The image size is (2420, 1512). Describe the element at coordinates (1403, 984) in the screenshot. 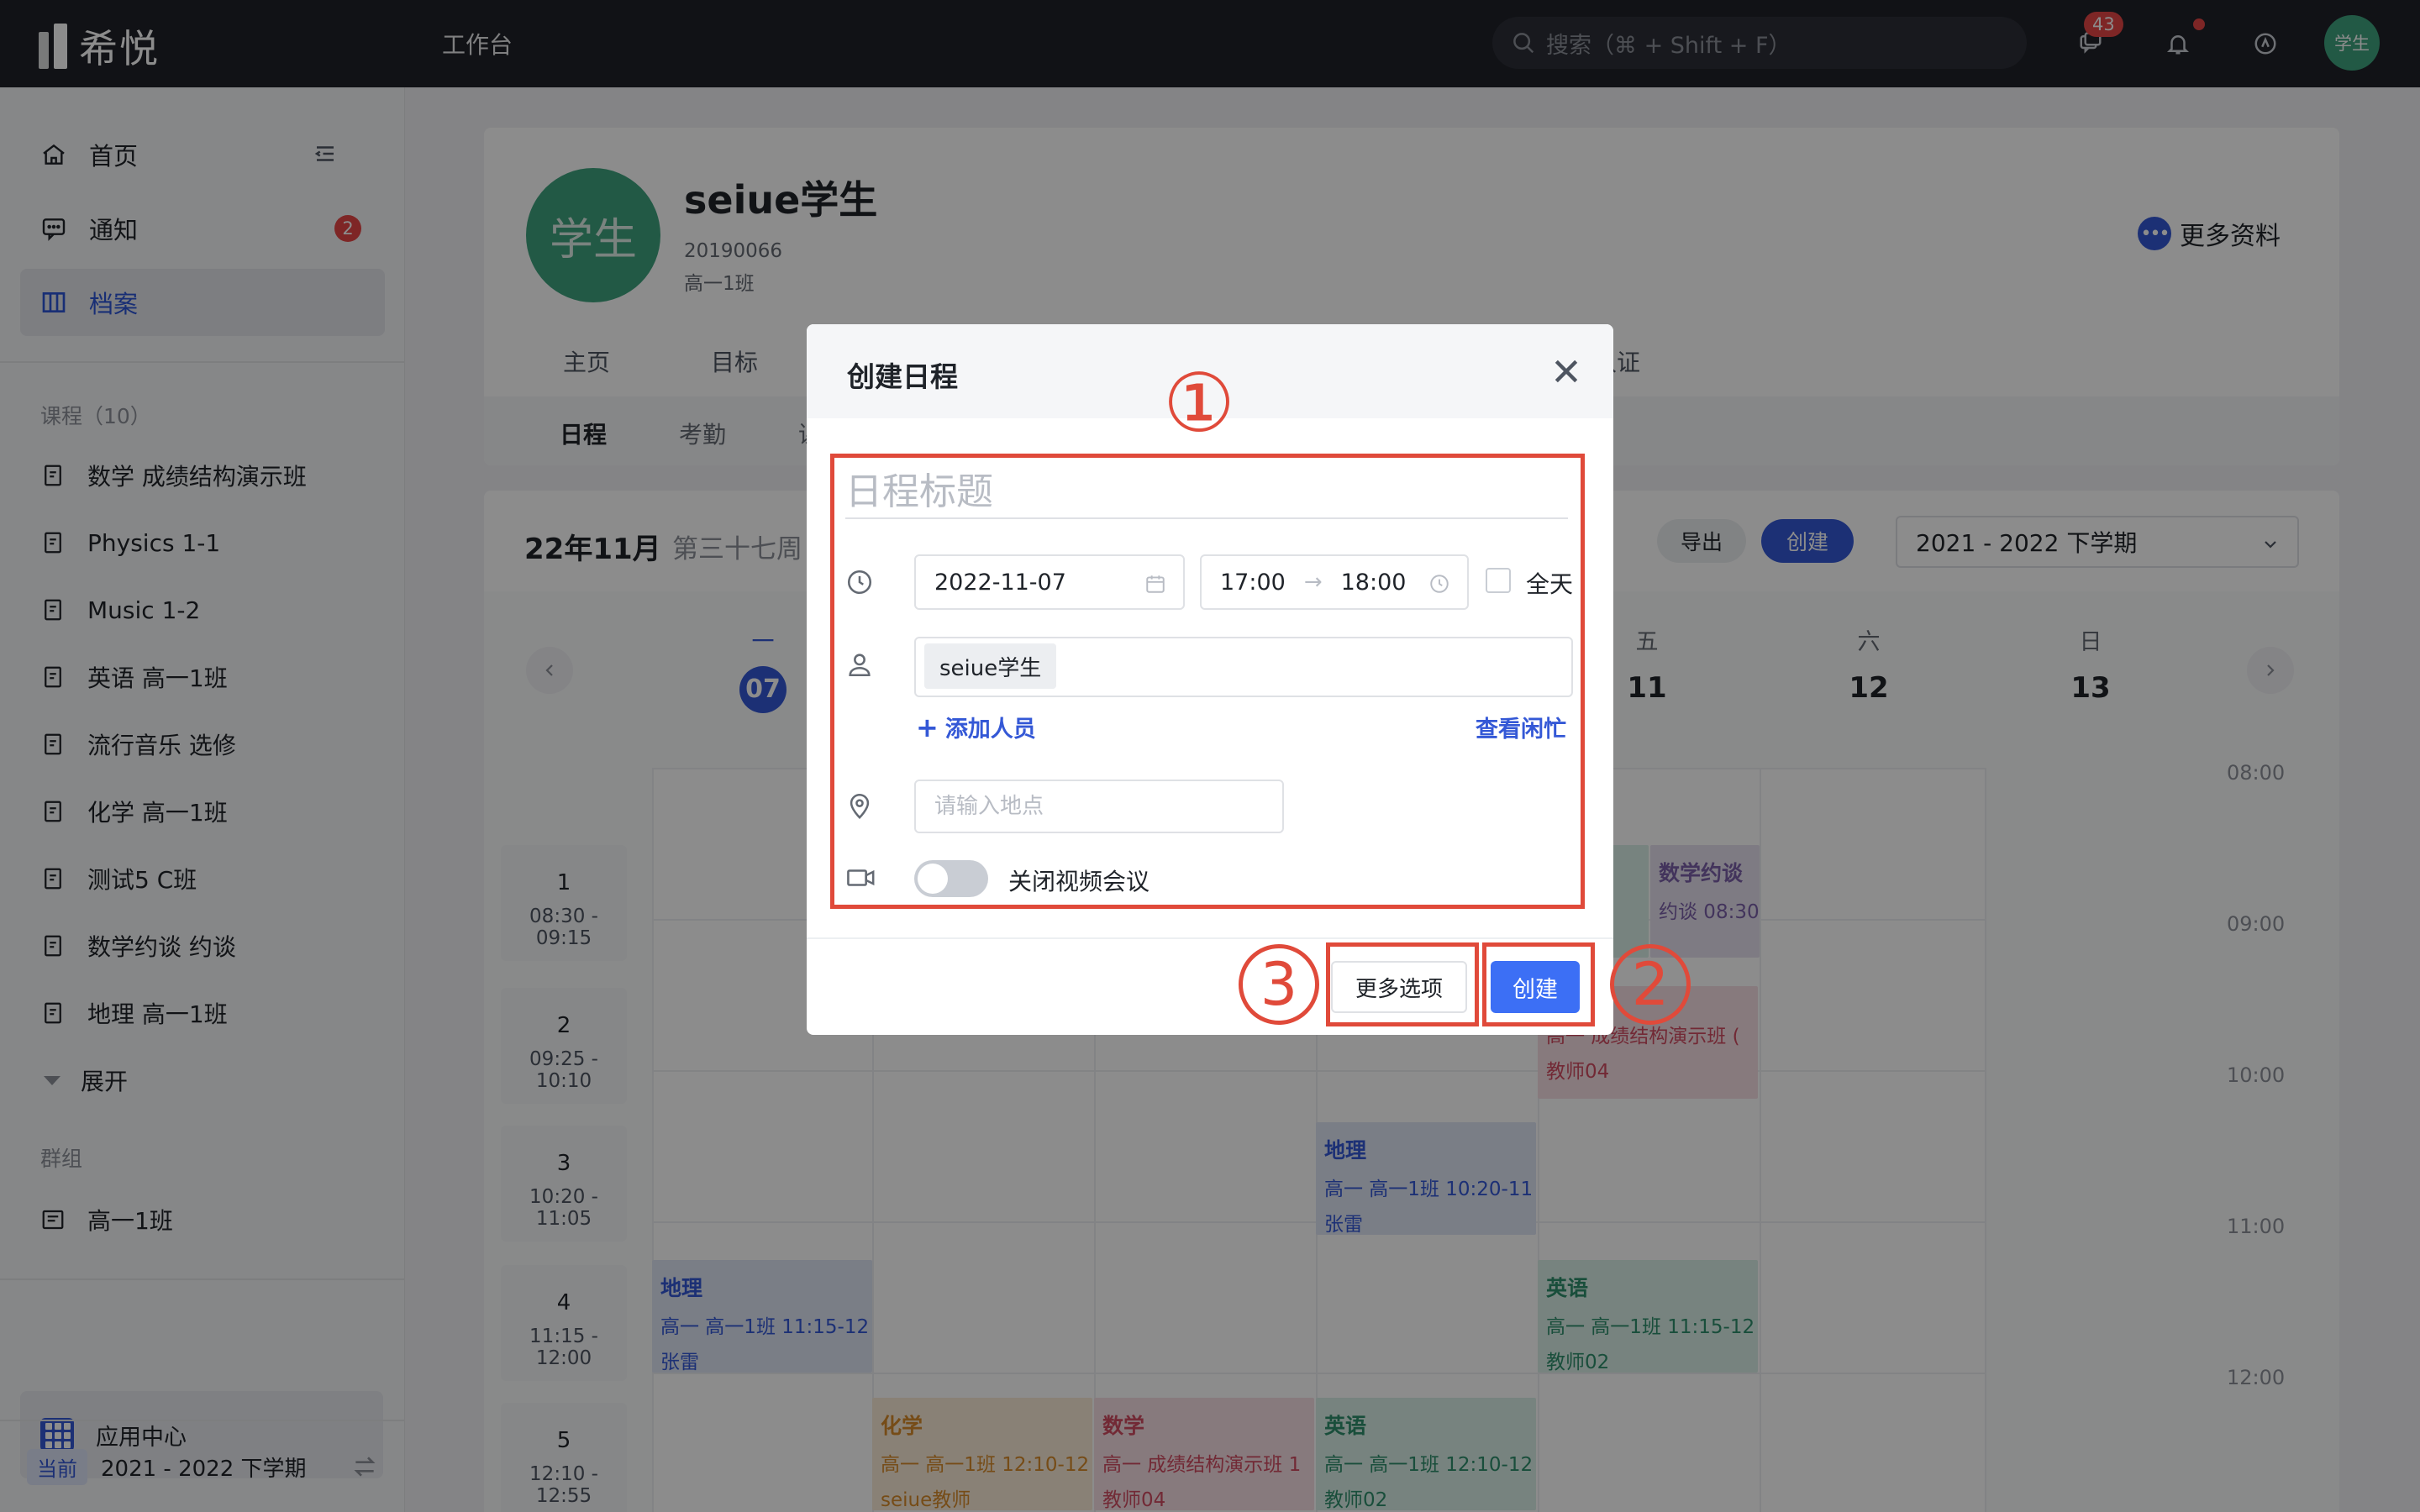

I see `annotation-box-more-options` at that location.